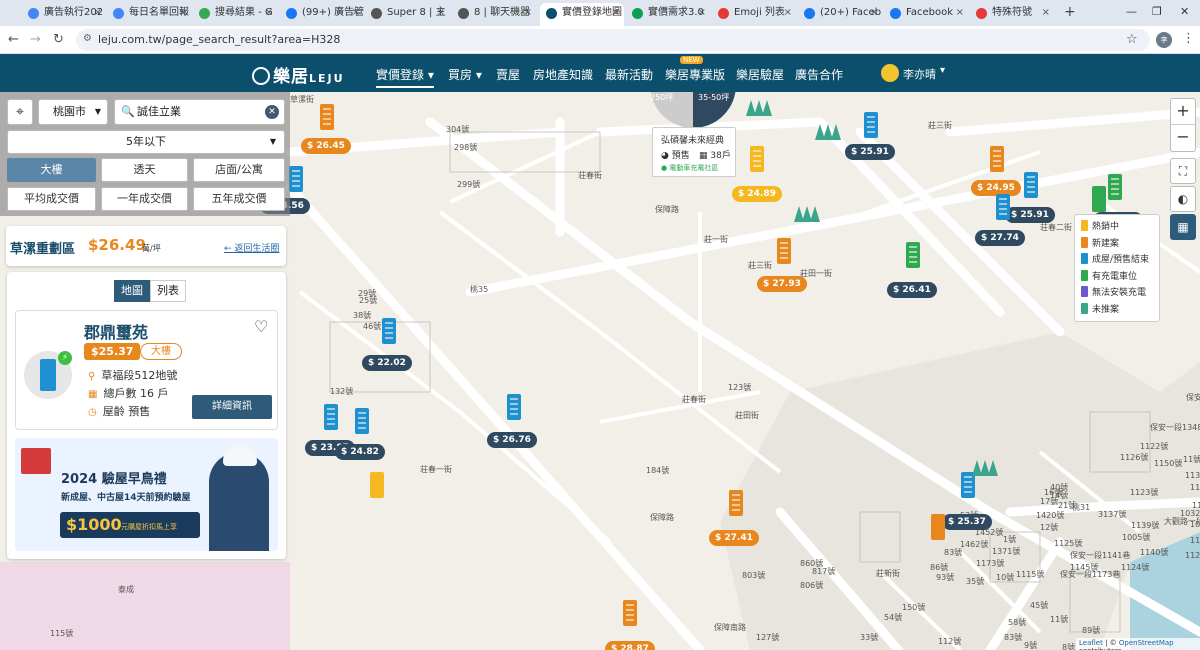 The image size is (1200, 650). What do you see at coordinates (1183, 112) in the screenshot?
I see `zoom-in-button: +` at bounding box center [1183, 112].